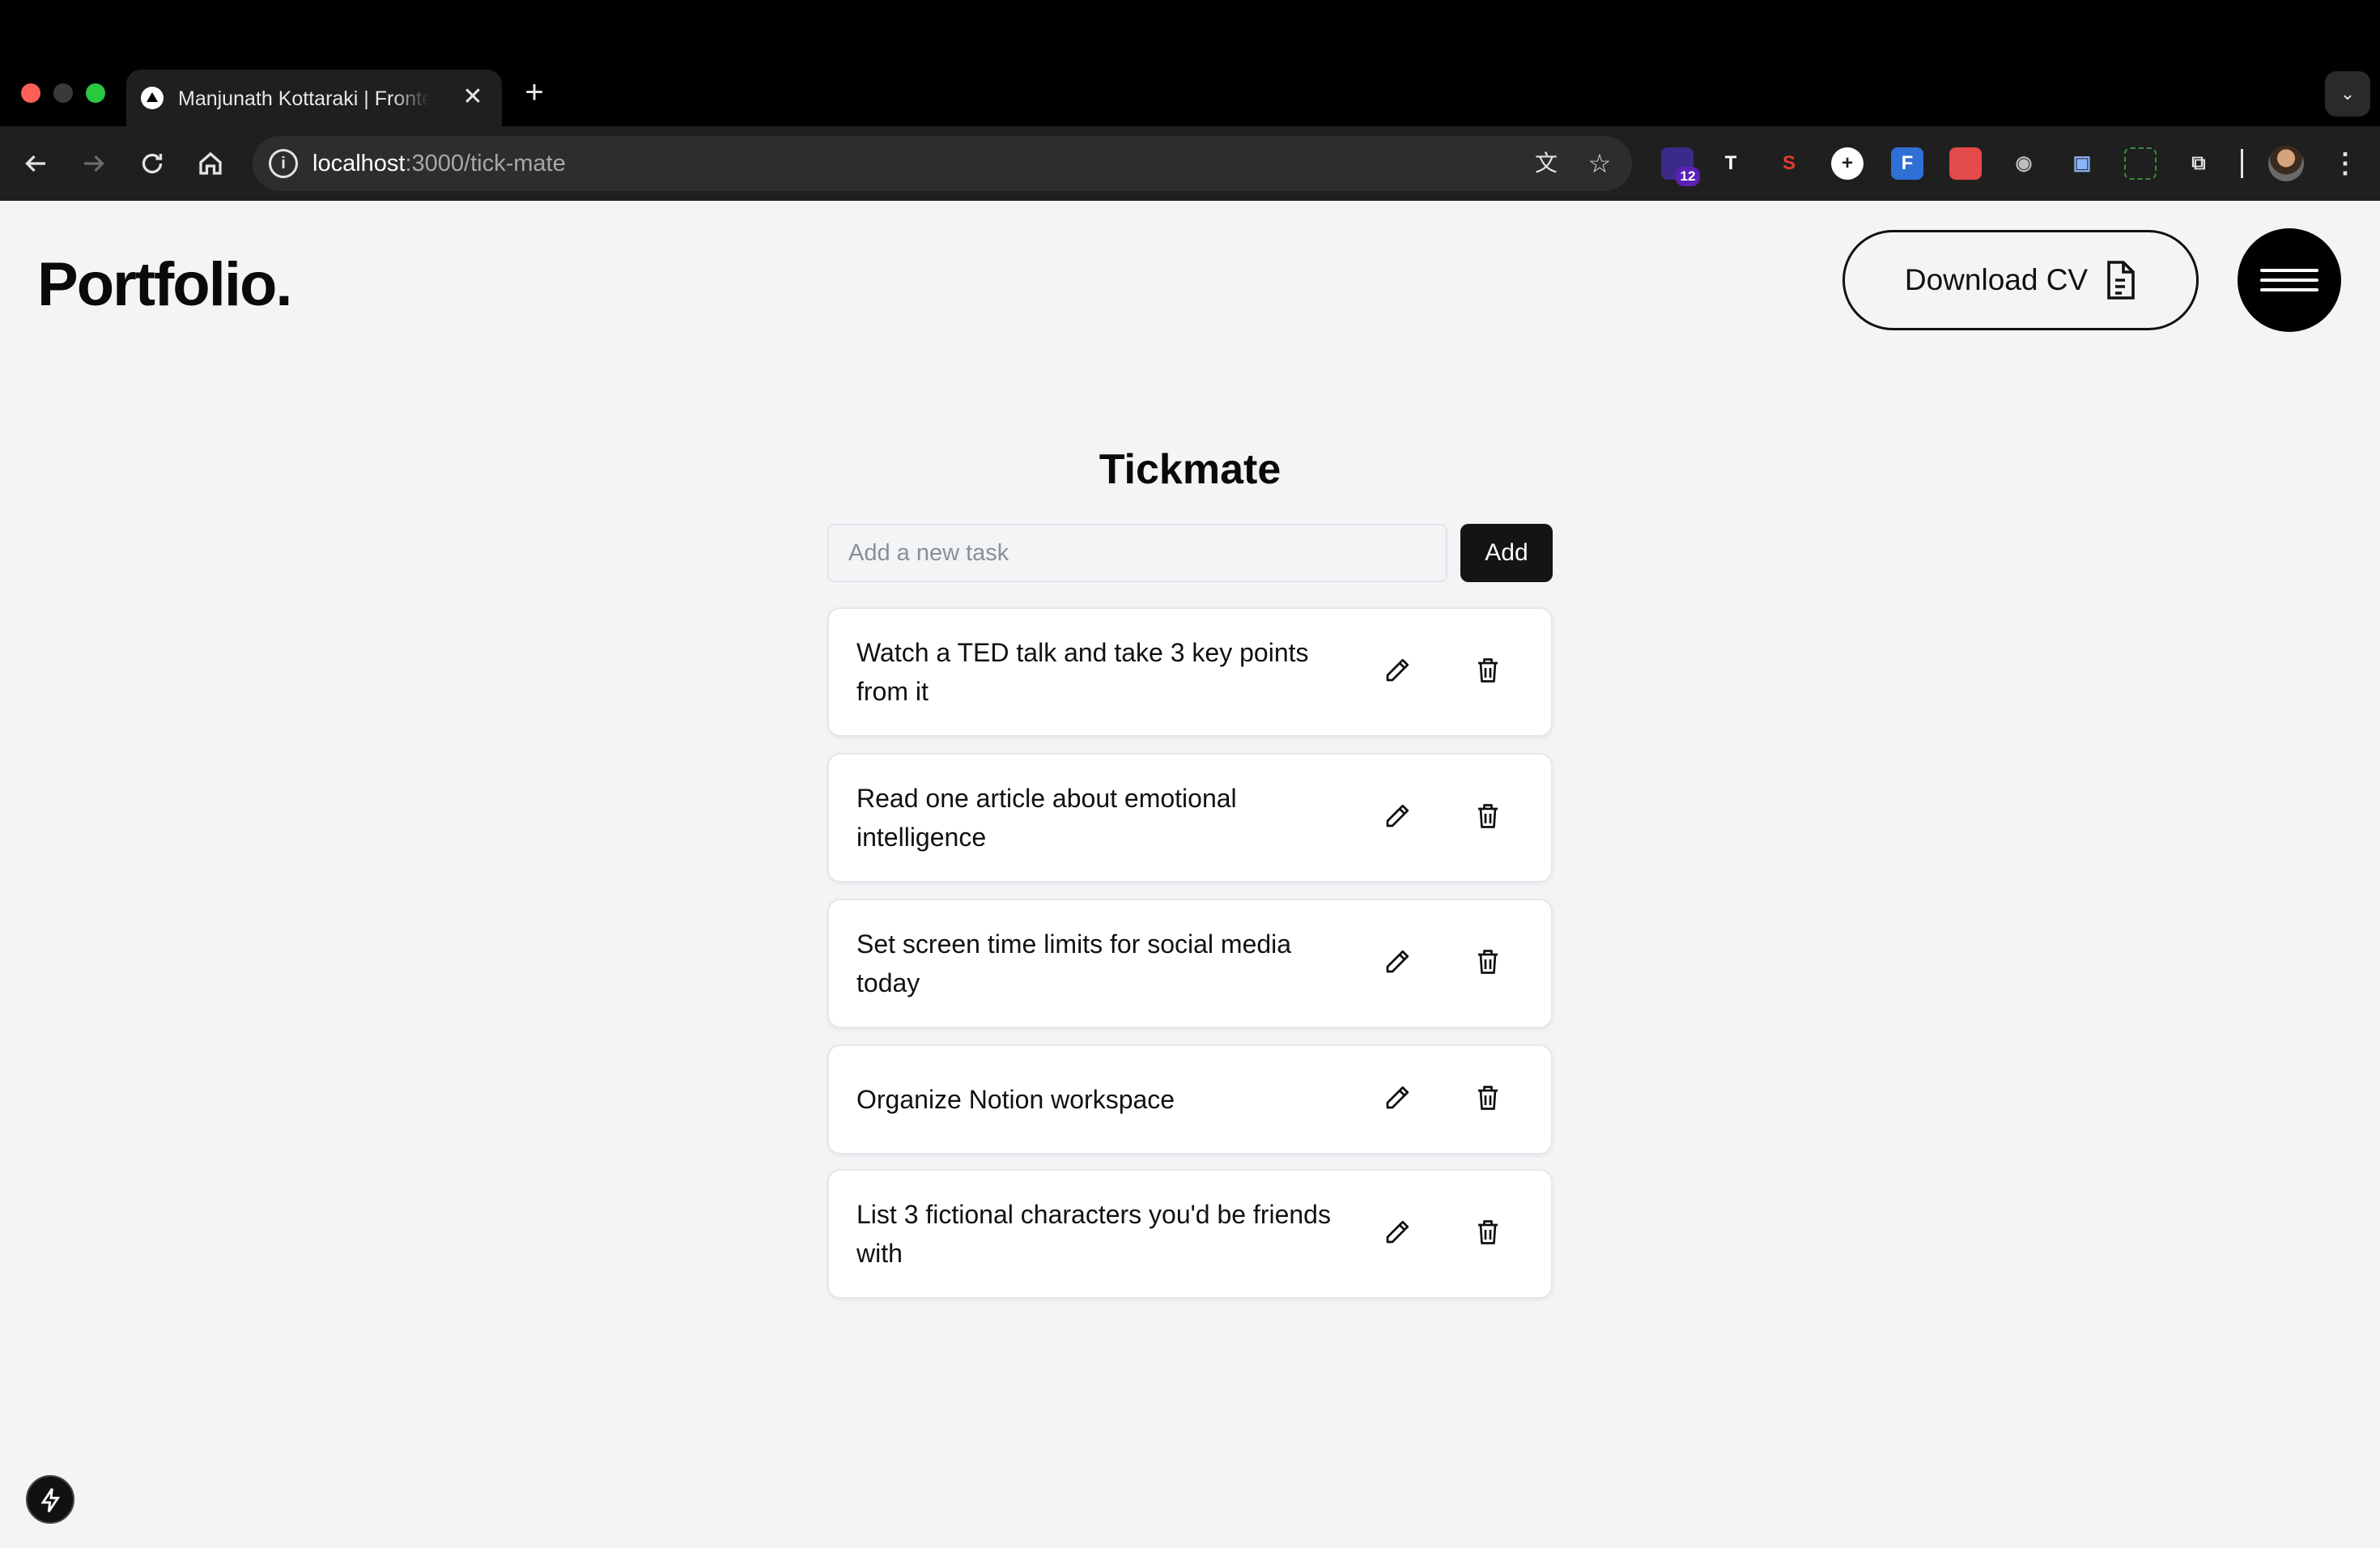  Describe the element at coordinates (473, 97) in the screenshot. I see `close-tab-icon: ✕` at that location.